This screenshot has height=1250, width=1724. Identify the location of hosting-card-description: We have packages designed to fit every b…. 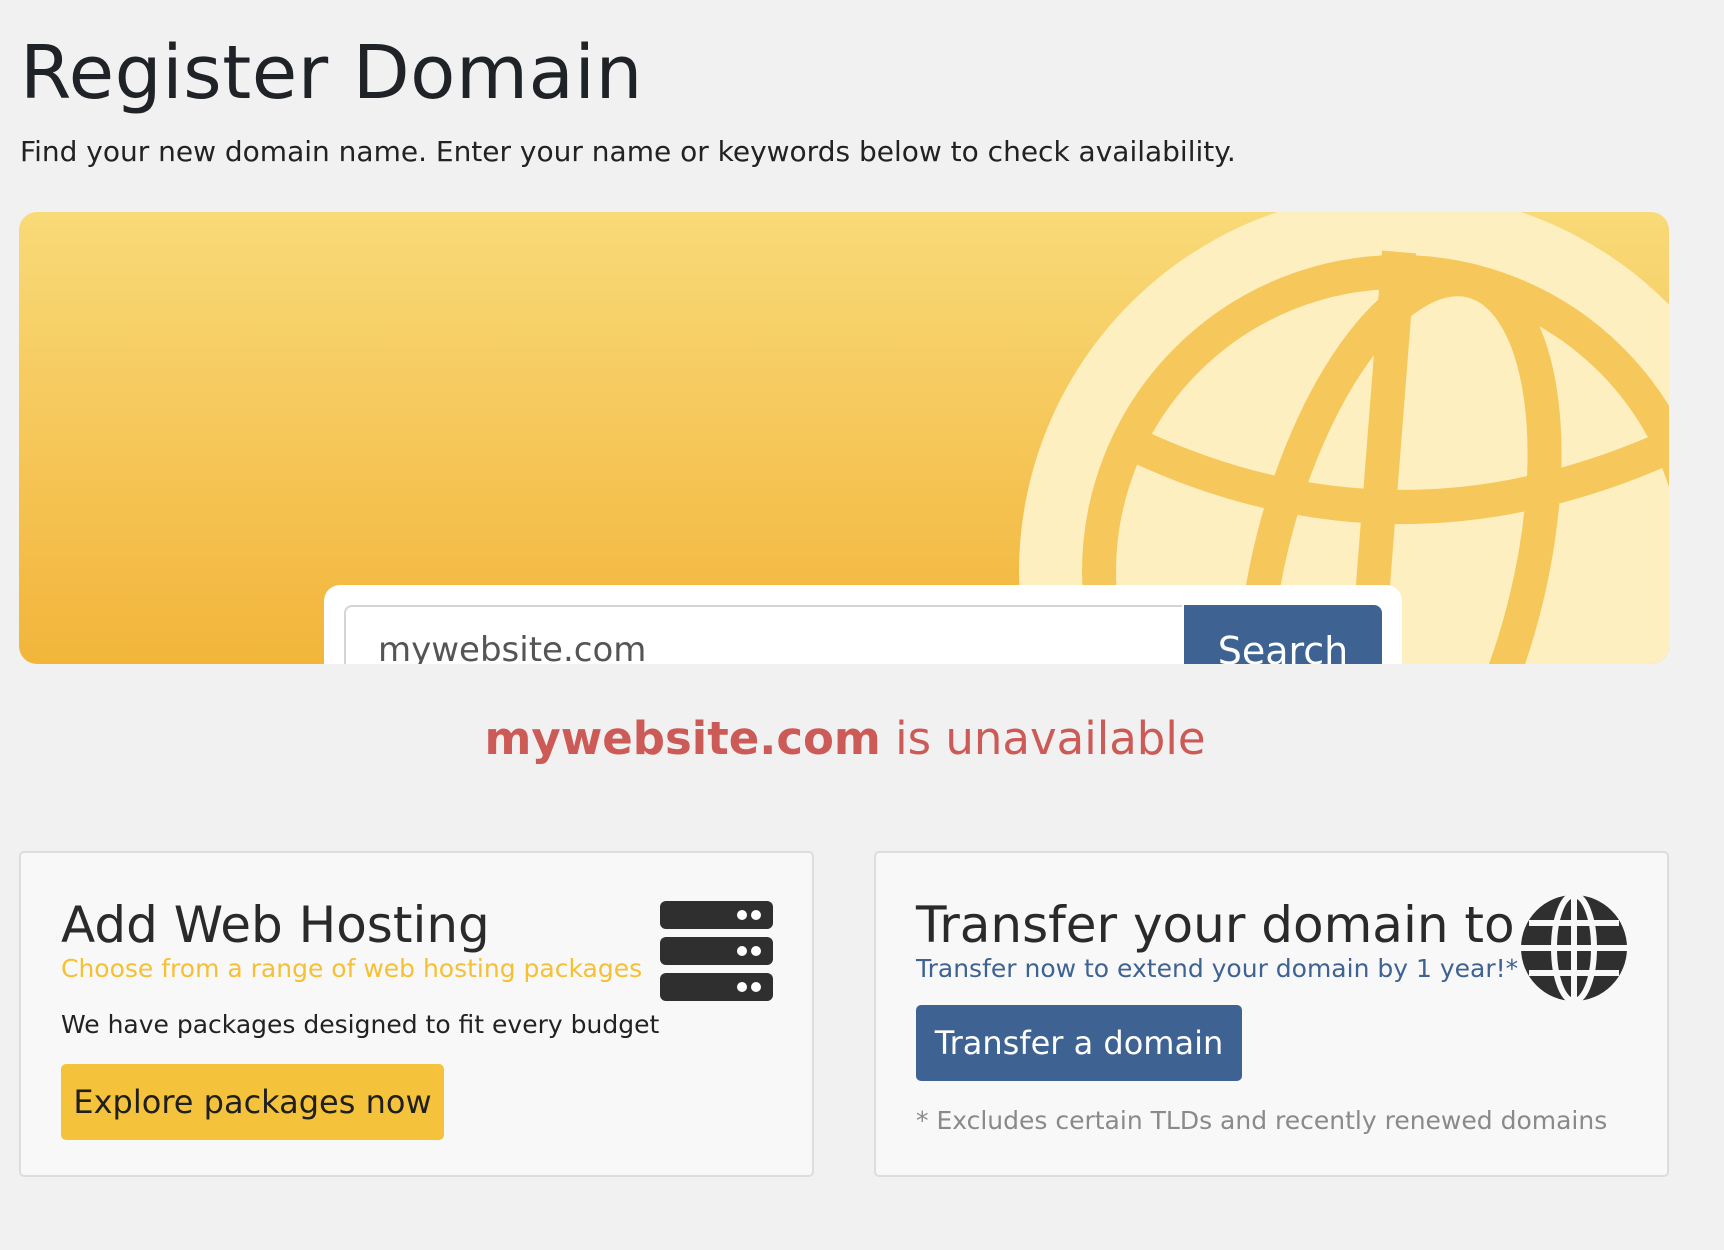
(360, 1024).